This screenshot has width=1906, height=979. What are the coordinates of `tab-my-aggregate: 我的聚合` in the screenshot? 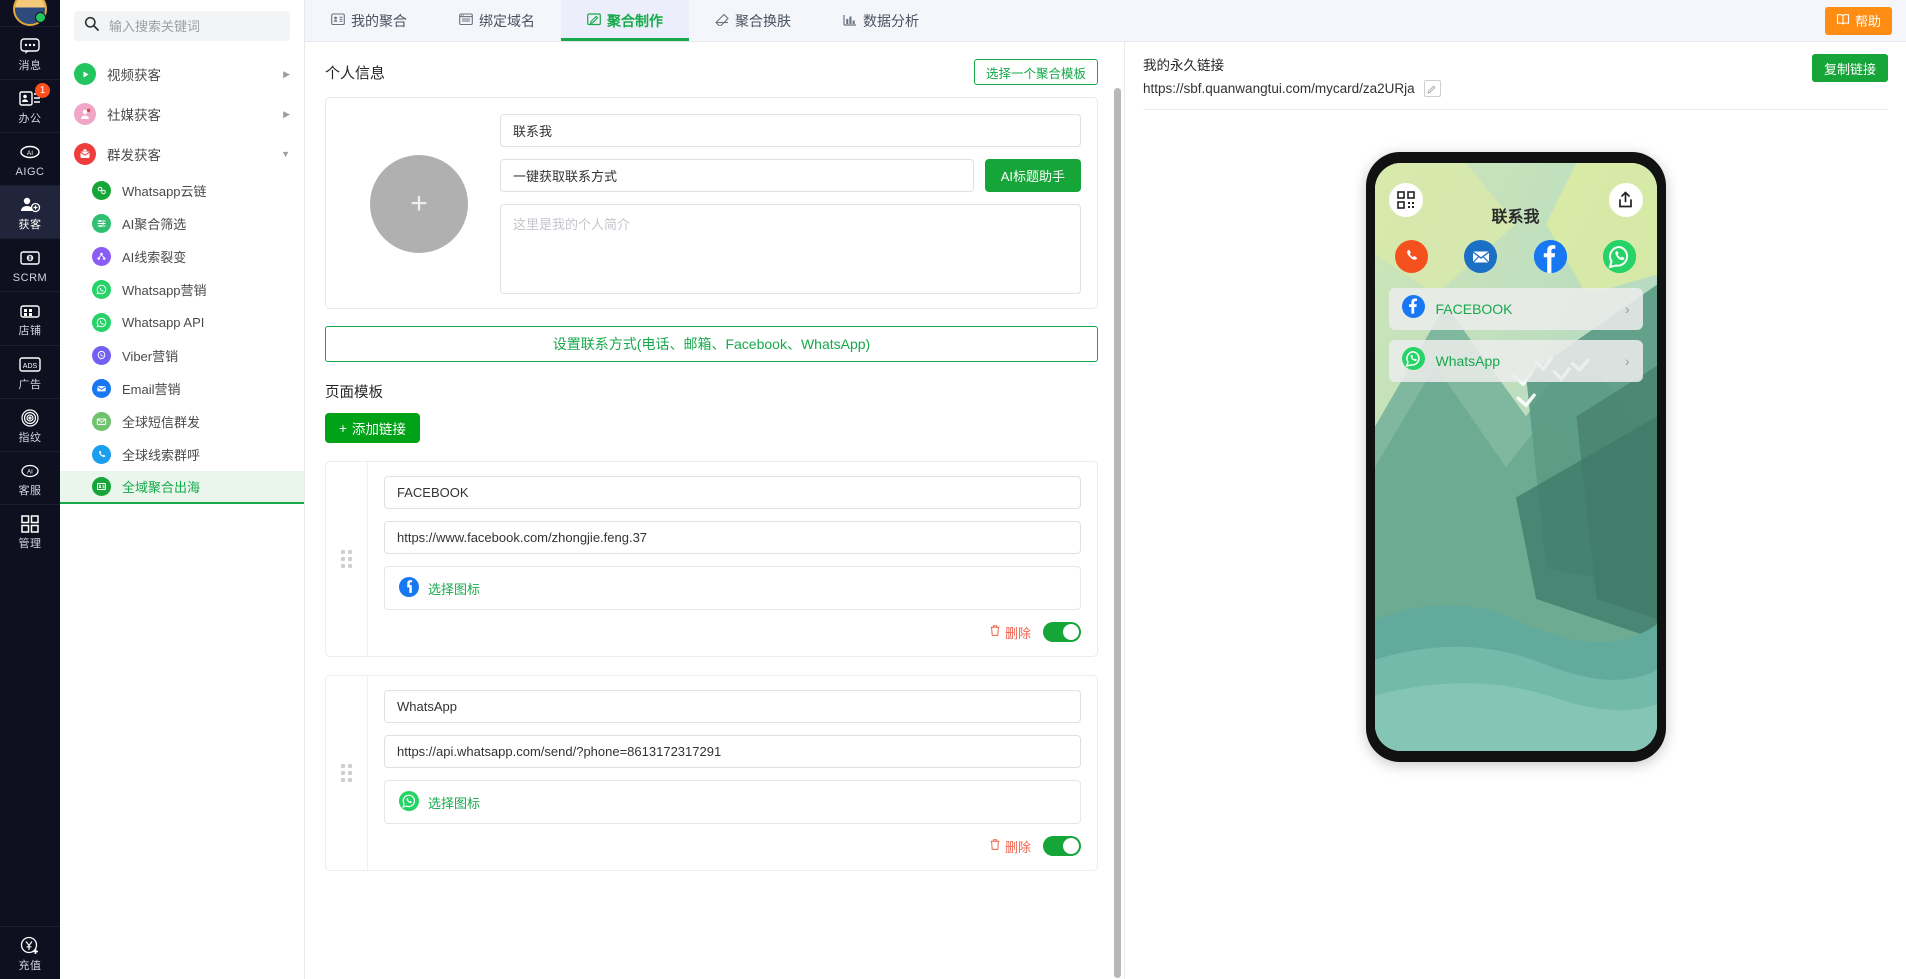 It's located at (369, 20).